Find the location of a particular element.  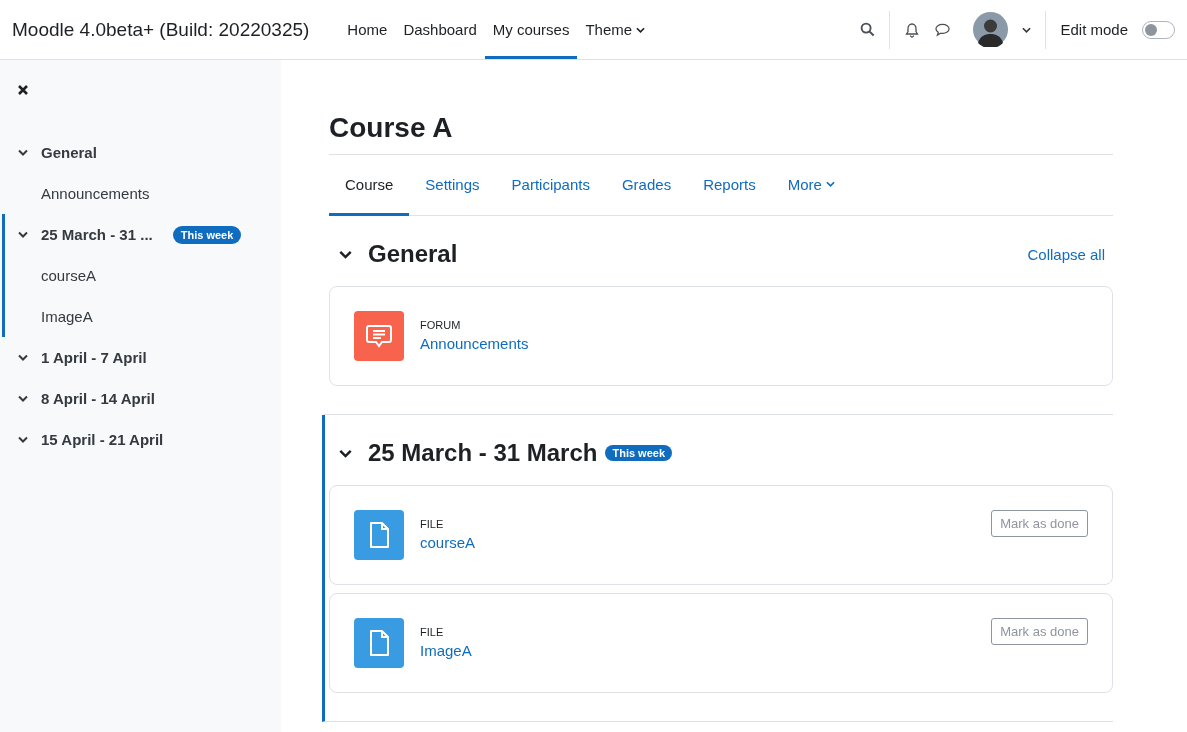

course-tab: Participants is located at coordinates (550, 185).